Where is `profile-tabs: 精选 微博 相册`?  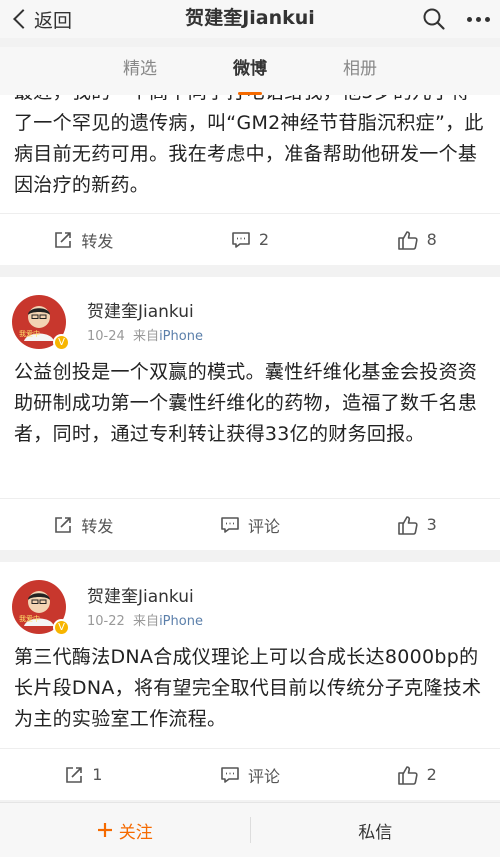
profile-tabs: 精选 微博 相册 is located at coordinates (250, 71).